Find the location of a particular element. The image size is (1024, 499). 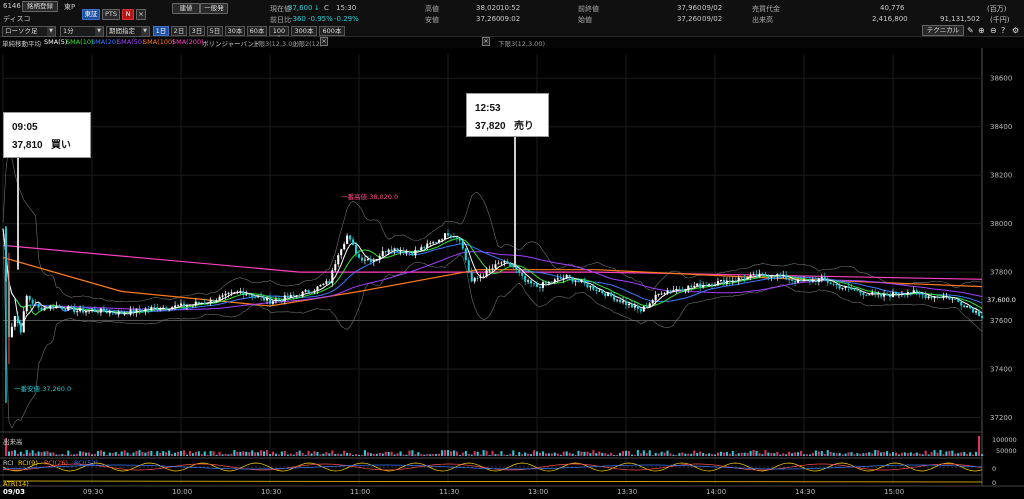

tse-button: 東証 is located at coordinates (91, 14).